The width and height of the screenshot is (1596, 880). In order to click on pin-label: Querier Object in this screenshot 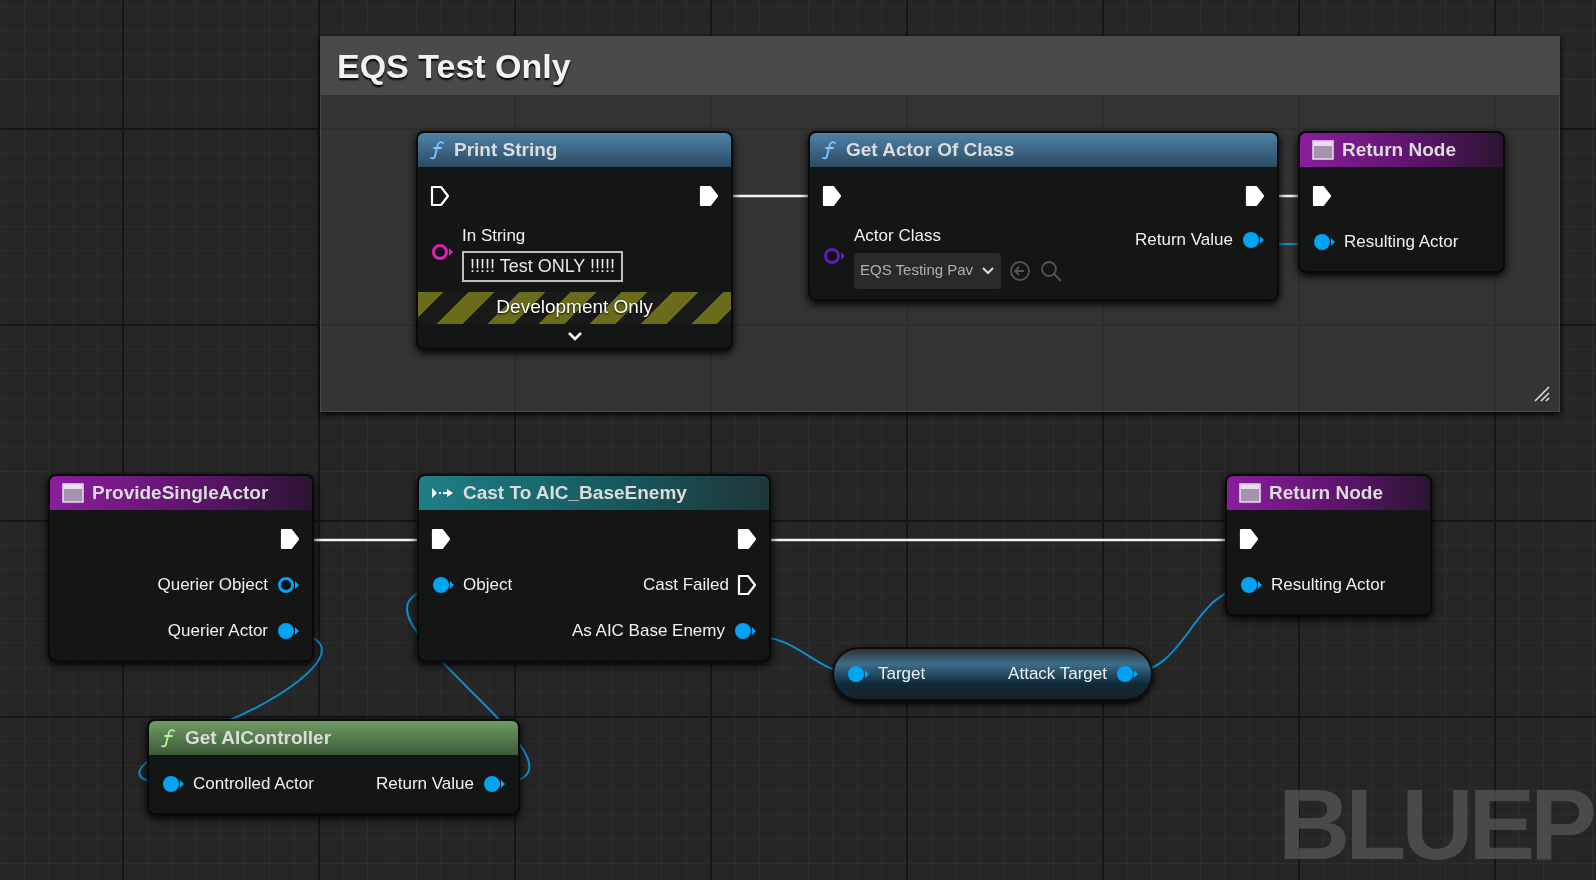, I will do `click(212, 585)`.